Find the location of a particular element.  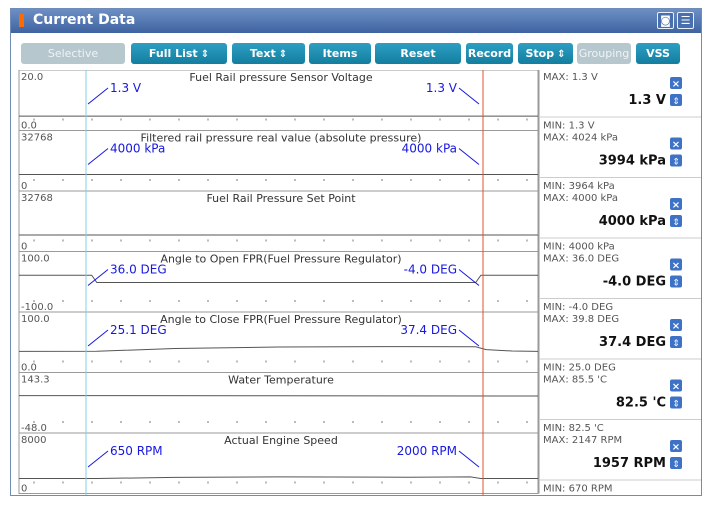

left-cursor-annotation: 25.1 DEG is located at coordinates (138, 330).